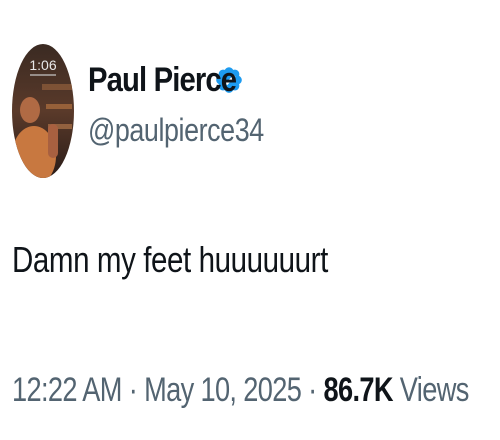 The height and width of the screenshot is (440, 500). I want to click on avatar: 1:06, so click(43, 111).